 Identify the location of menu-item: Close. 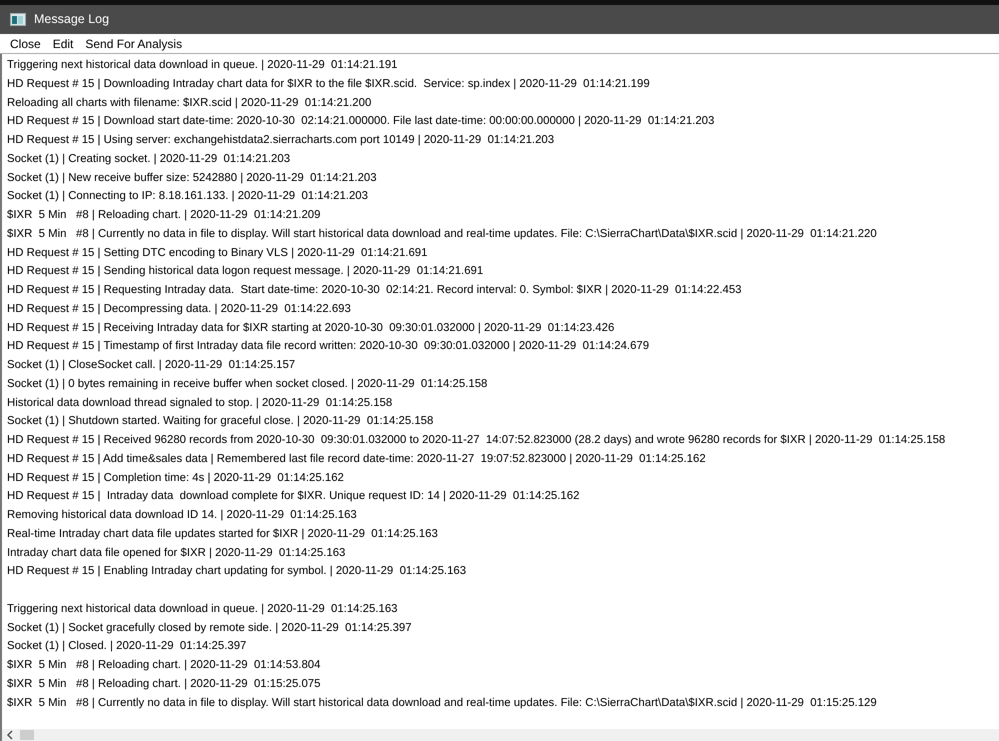
(25, 43).